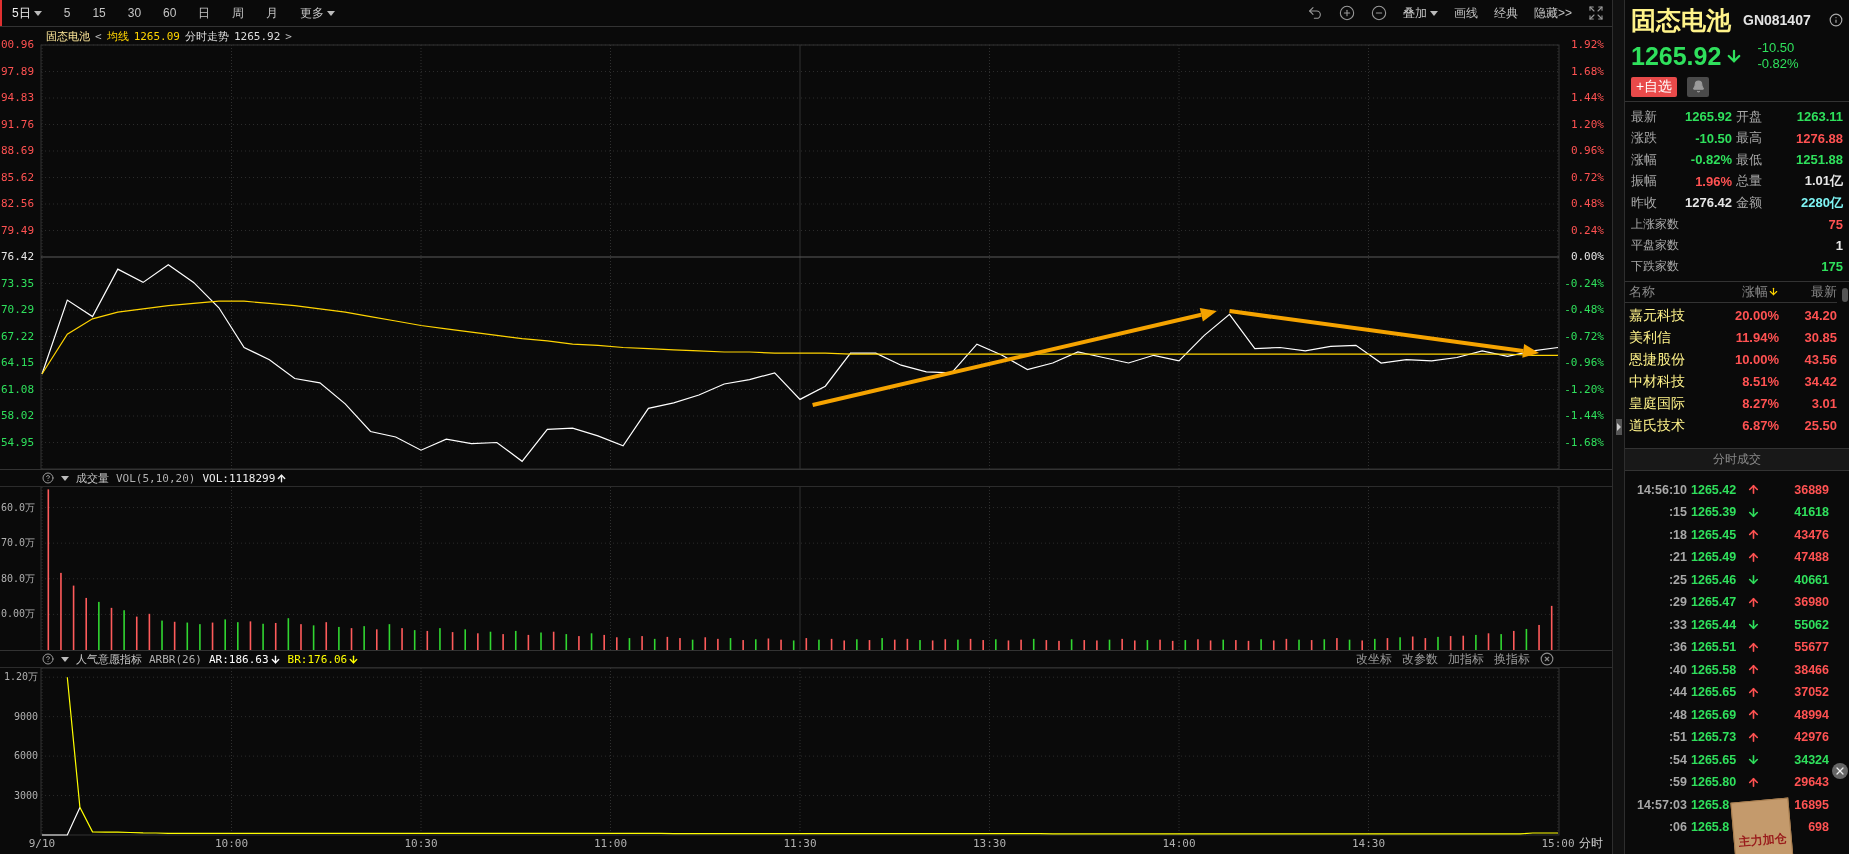 The height and width of the screenshot is (854, 1849). I want to click on trade-price: 1265.80, so click(1714, 782).